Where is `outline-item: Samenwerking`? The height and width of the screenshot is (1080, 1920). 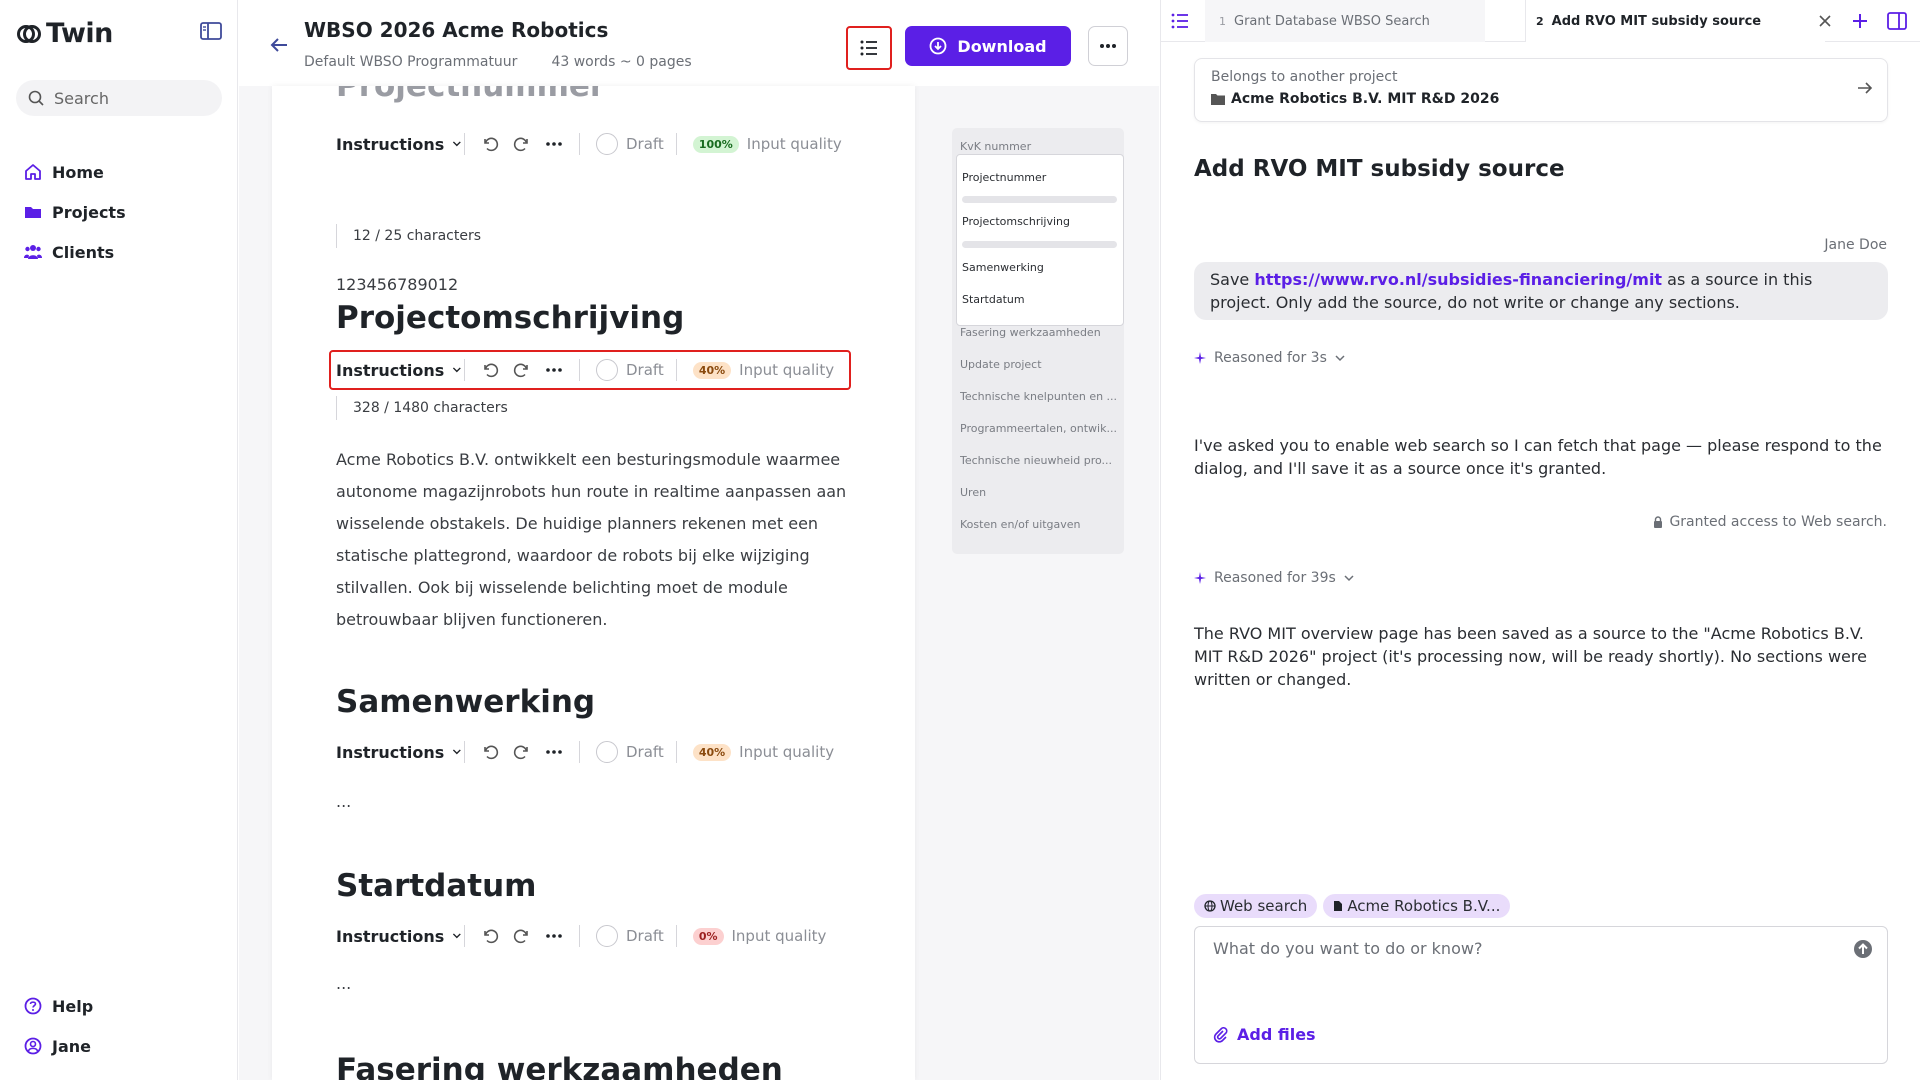
outline-item: Samenwerking is located at coordinates (1042, 267).